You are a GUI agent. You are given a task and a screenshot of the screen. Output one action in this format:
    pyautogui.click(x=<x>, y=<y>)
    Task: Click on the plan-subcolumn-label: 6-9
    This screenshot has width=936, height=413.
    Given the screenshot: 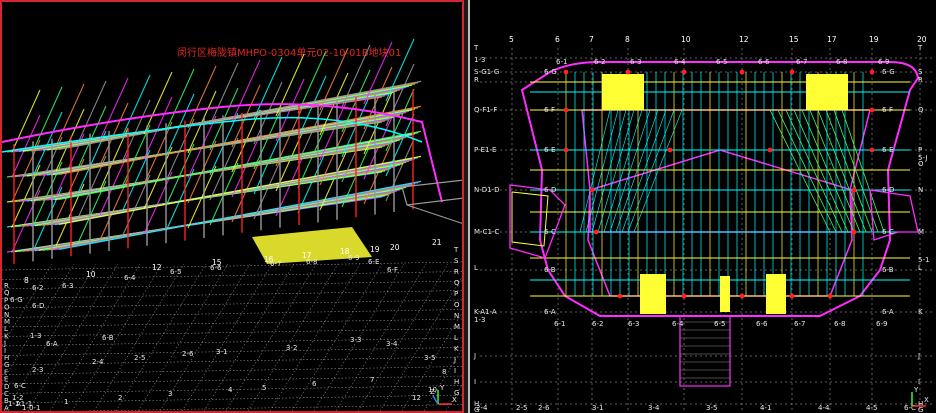 What is the action you would take?
    pyautogui.click(x=883, y=62)
    